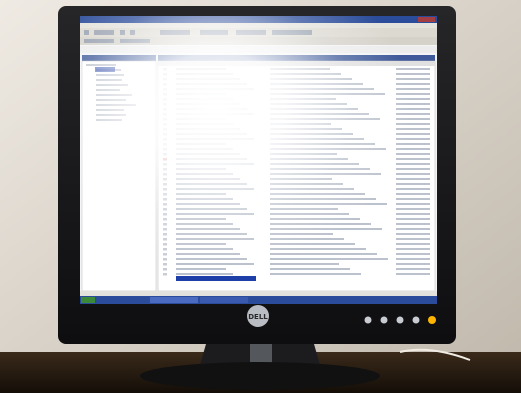  Describe the element at coordinates (432, 320) in the screenshot. I see `power-button` at that location.